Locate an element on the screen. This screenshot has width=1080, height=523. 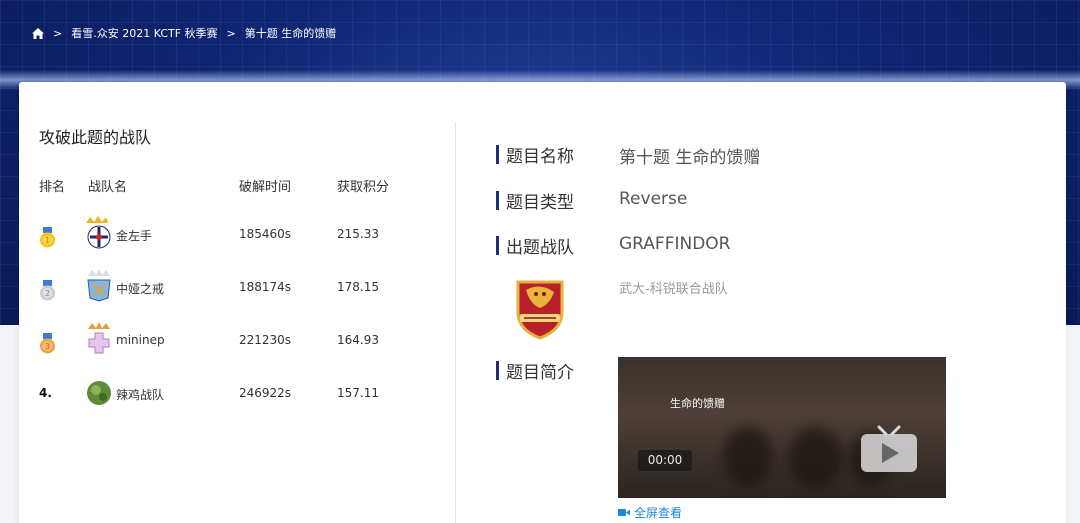
author-team-logo is located at coordinates (540, 310).